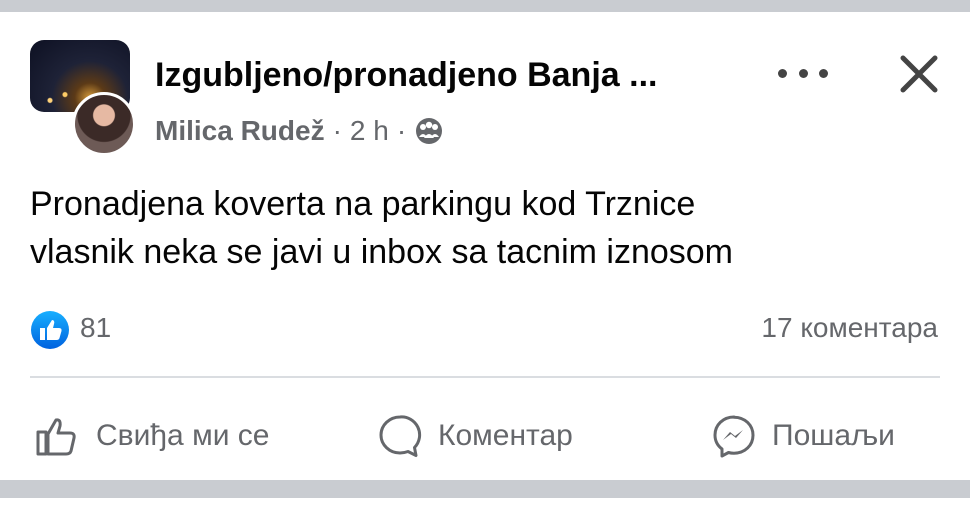  Describe the element at coordinates (505, 435) in the screenshot. I see `comment-label: Коментар` at that location.